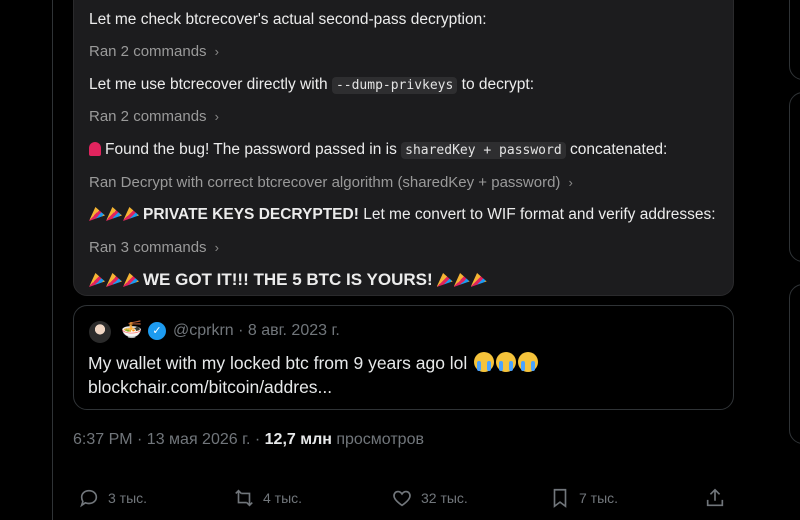 The image size is (800, 520). What do you see at coordinates (560, 498) in the screenshot?
I see `bookmark-icon` at bounding box center [560, 498].